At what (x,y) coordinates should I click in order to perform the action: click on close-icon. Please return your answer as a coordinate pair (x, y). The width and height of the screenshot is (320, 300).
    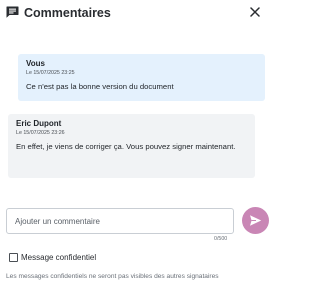
    Looking at the image, I should click on (255, 12).